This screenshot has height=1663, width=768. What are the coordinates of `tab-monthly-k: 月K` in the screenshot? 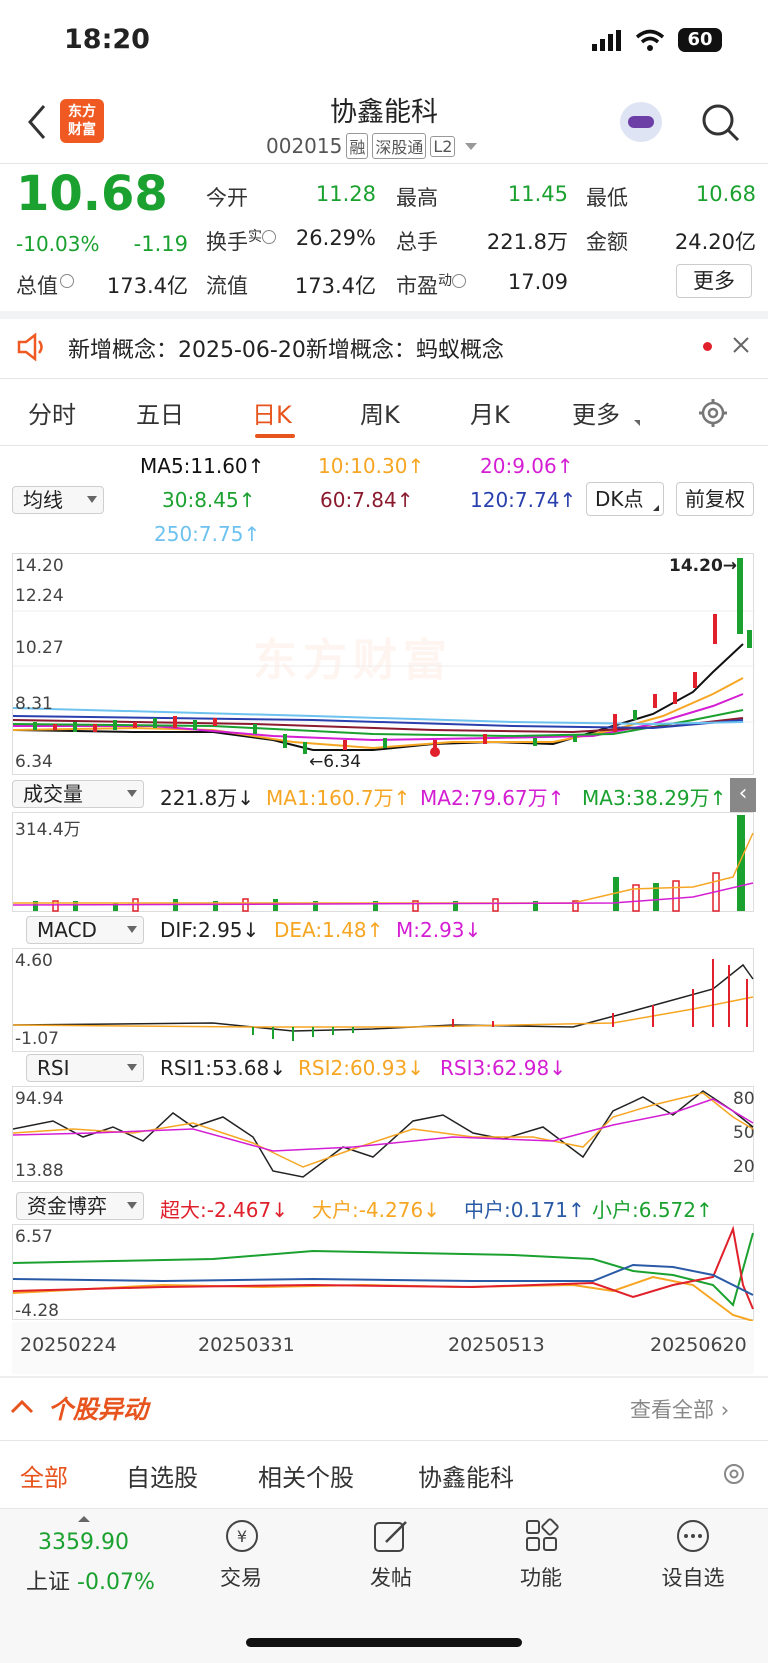 It's located at (490, 412).